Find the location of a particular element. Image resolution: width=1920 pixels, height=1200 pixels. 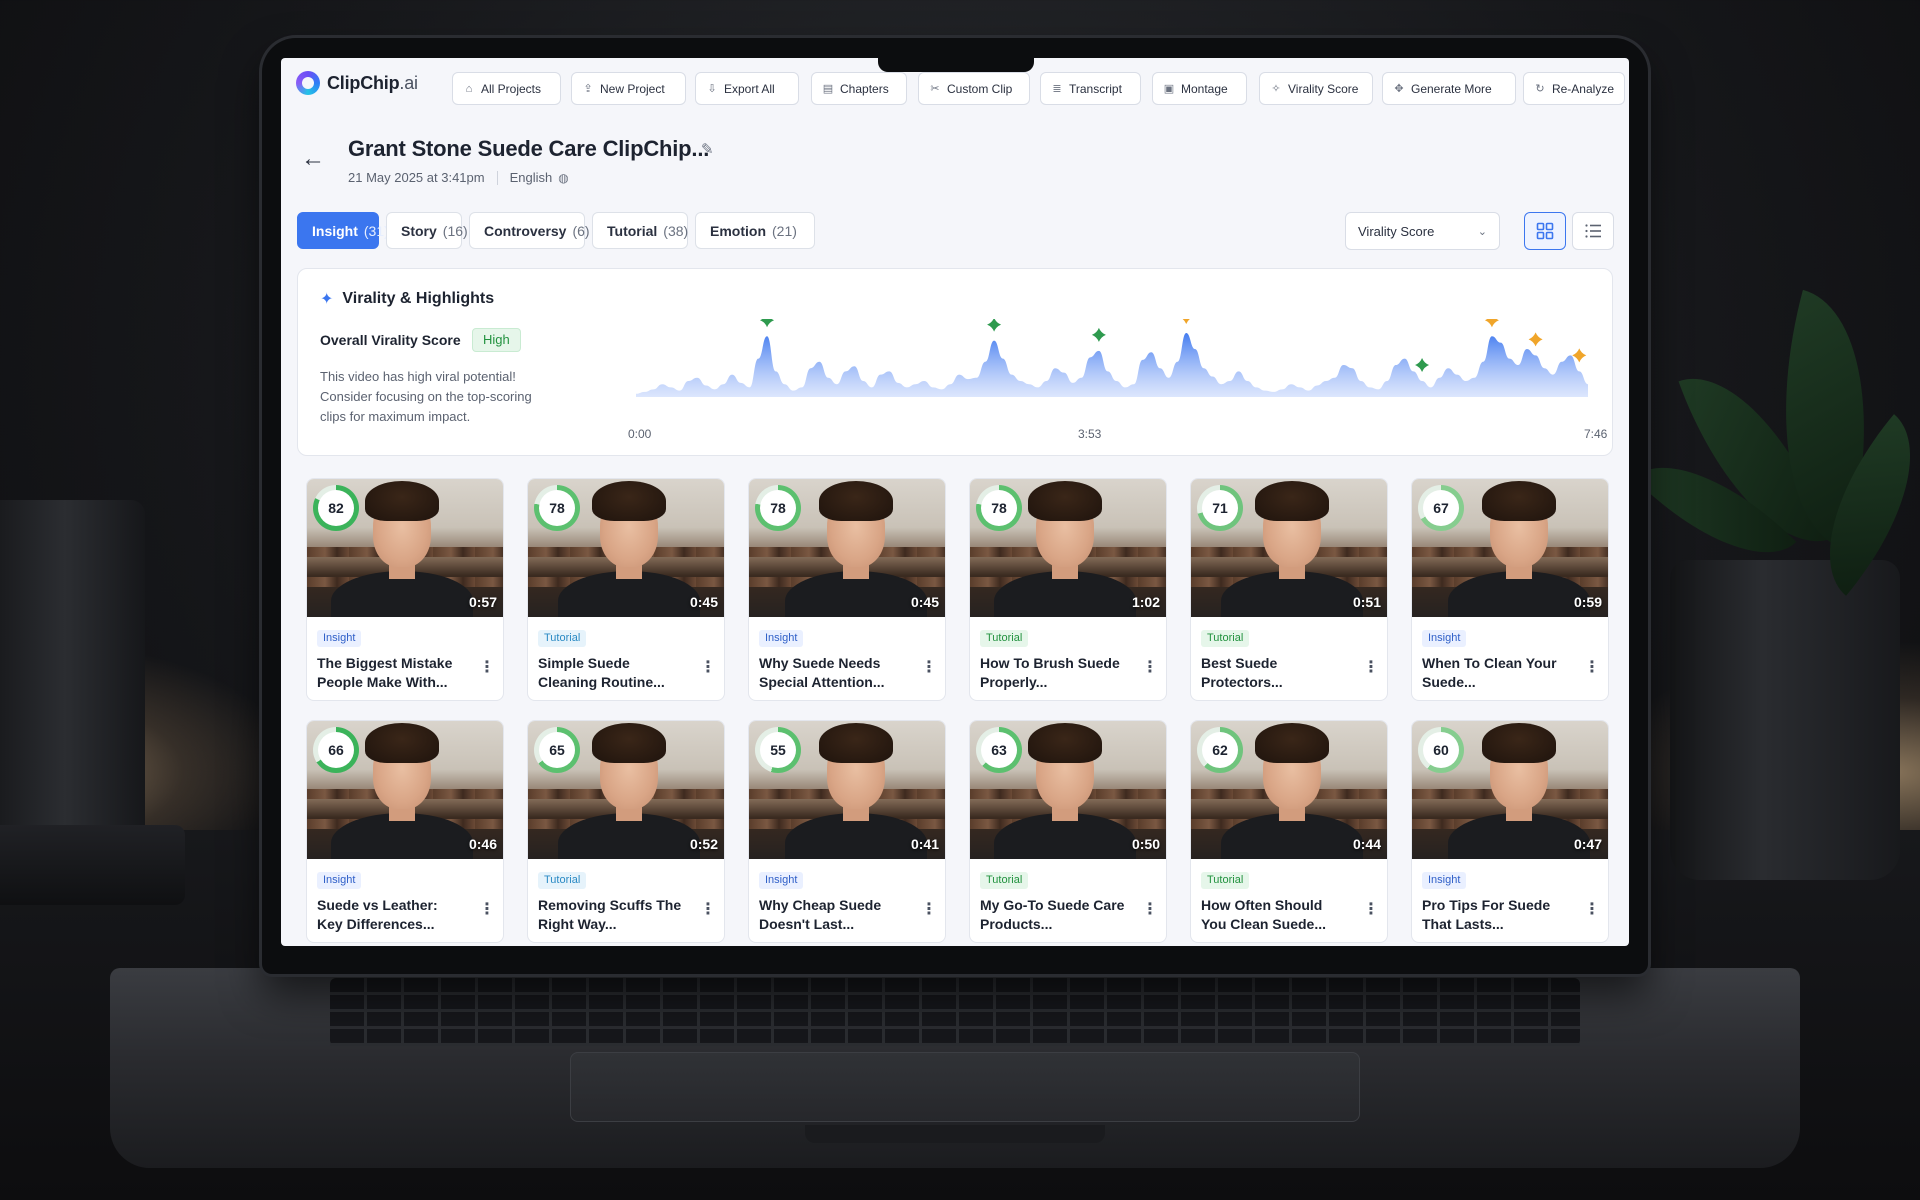

custom-clip-button: ✂ Custom Clip is located at coordinates (974, 88).